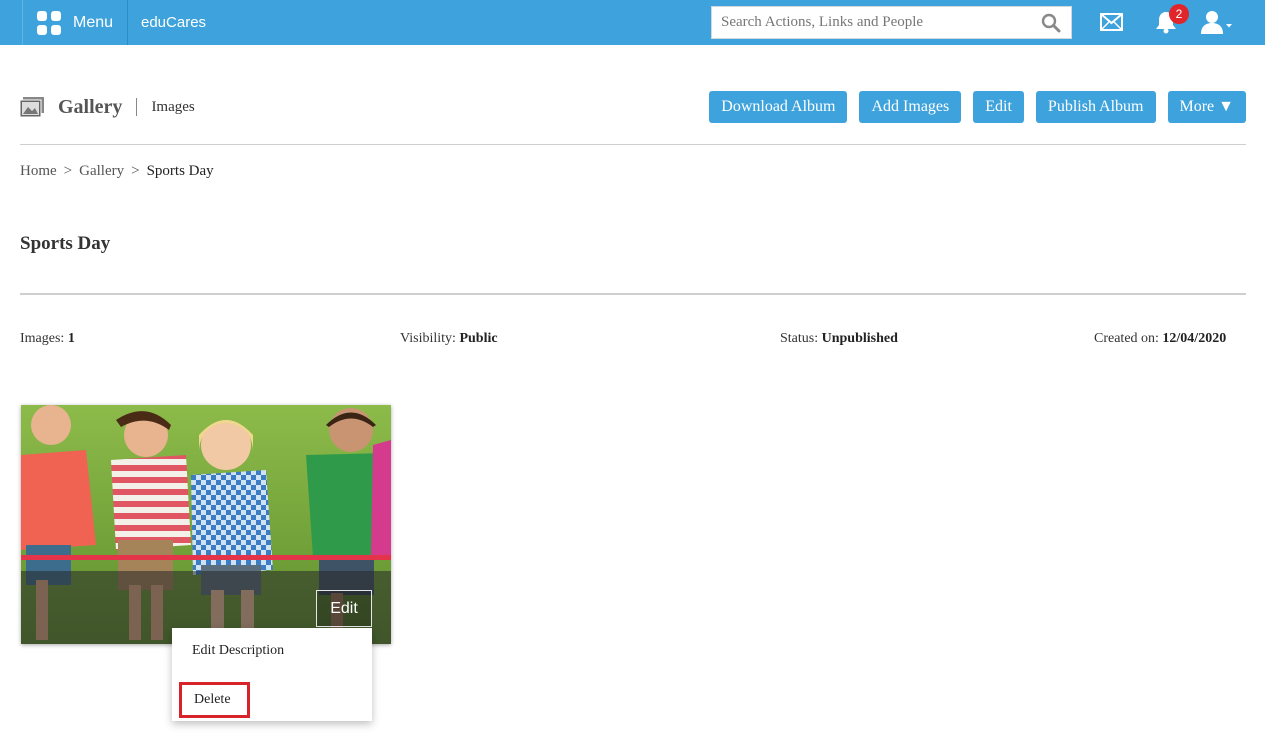 Image resolution: width=1265 pixels, height=752 pixels. Describe the element at coordinates (173, 106) in the screenshot. I see `page-subtitle: Images` at that location.